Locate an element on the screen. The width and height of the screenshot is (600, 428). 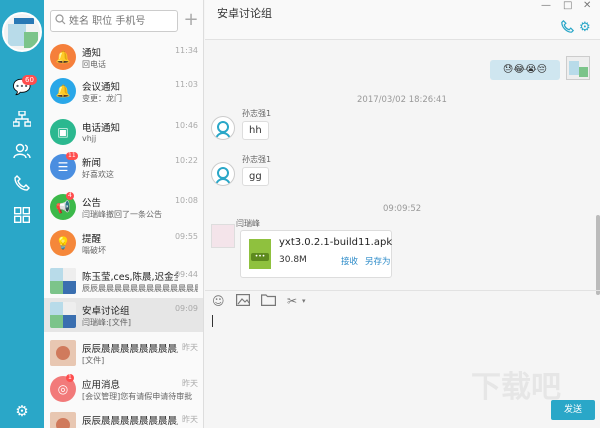
my-avatar is located at coordinates (578, 68).